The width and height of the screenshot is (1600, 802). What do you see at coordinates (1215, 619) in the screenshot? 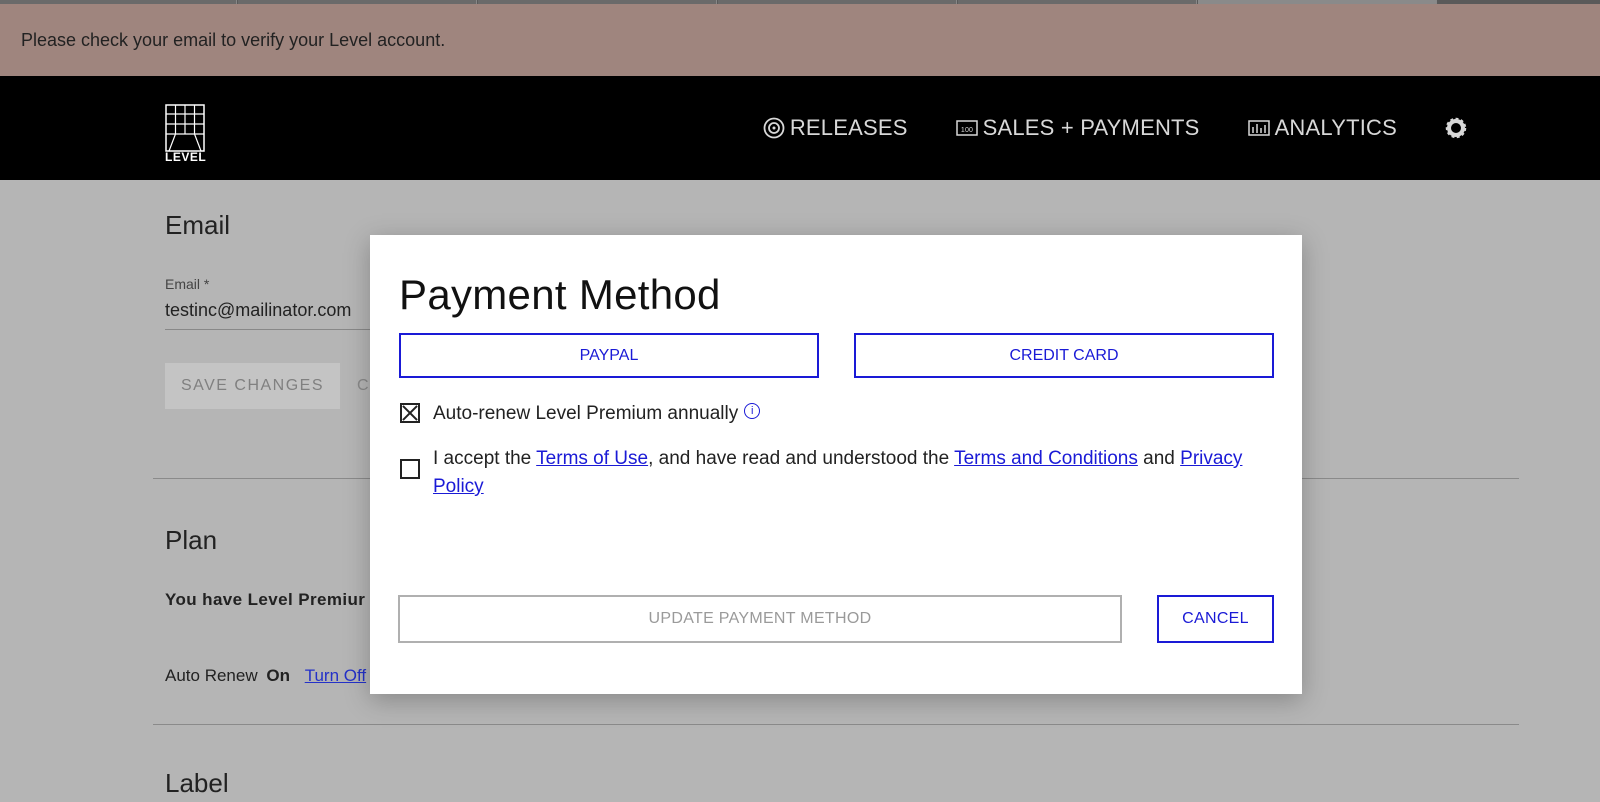
I see `modal-cancel-button: CANCEL` at bounding box center [1215, 619].